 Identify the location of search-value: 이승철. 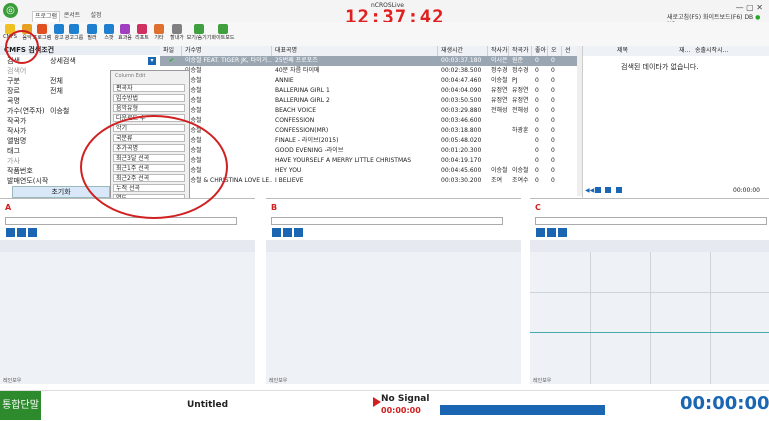
(59, 111).